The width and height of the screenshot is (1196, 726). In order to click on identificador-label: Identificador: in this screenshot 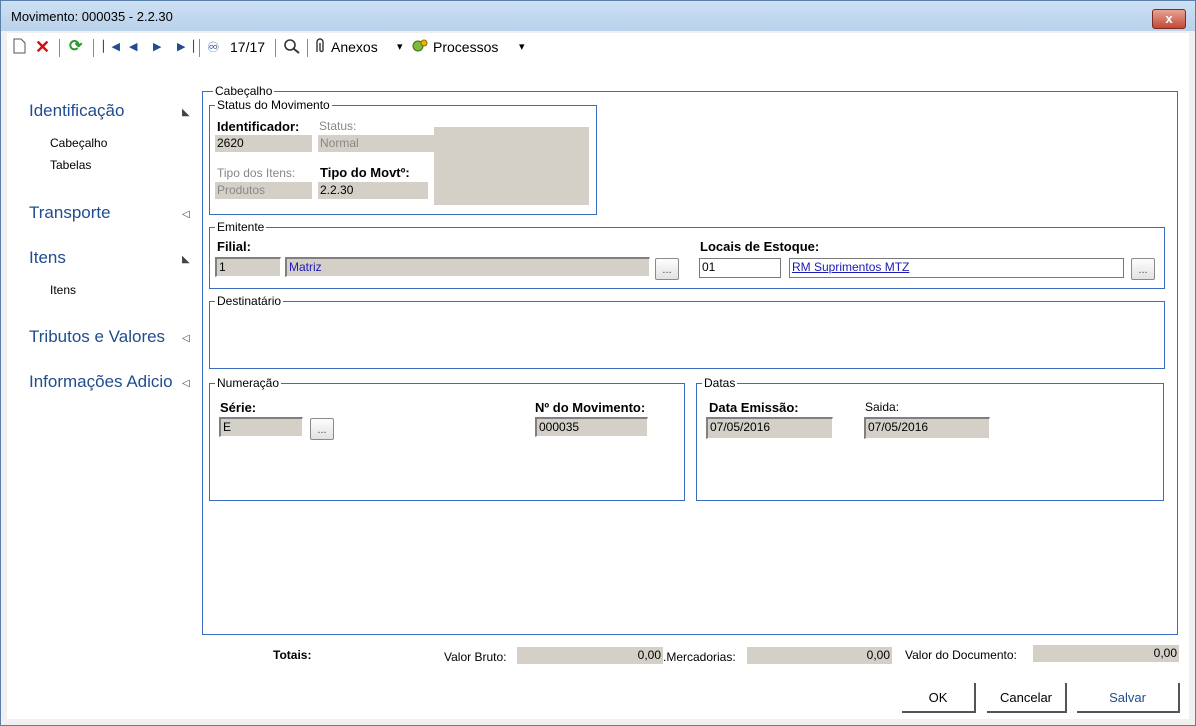, I will do `click(258, 126)`.